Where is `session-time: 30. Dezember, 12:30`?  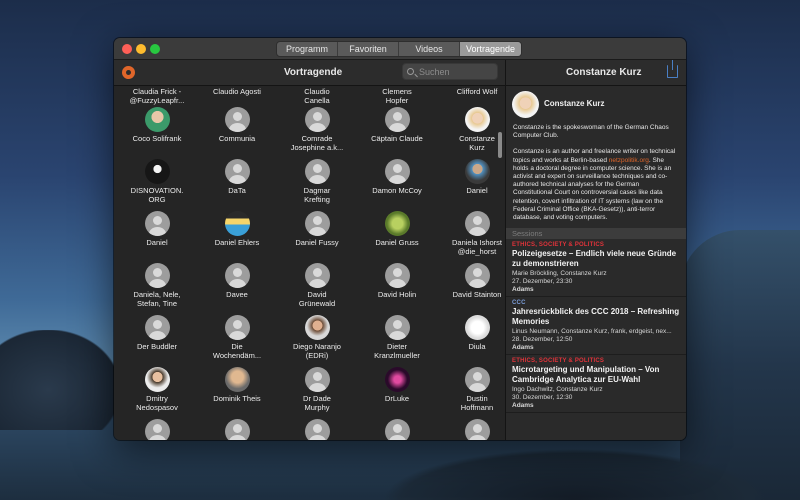 session-time: 30. Dezember, 12:30 is located at coordinates (542, 398).